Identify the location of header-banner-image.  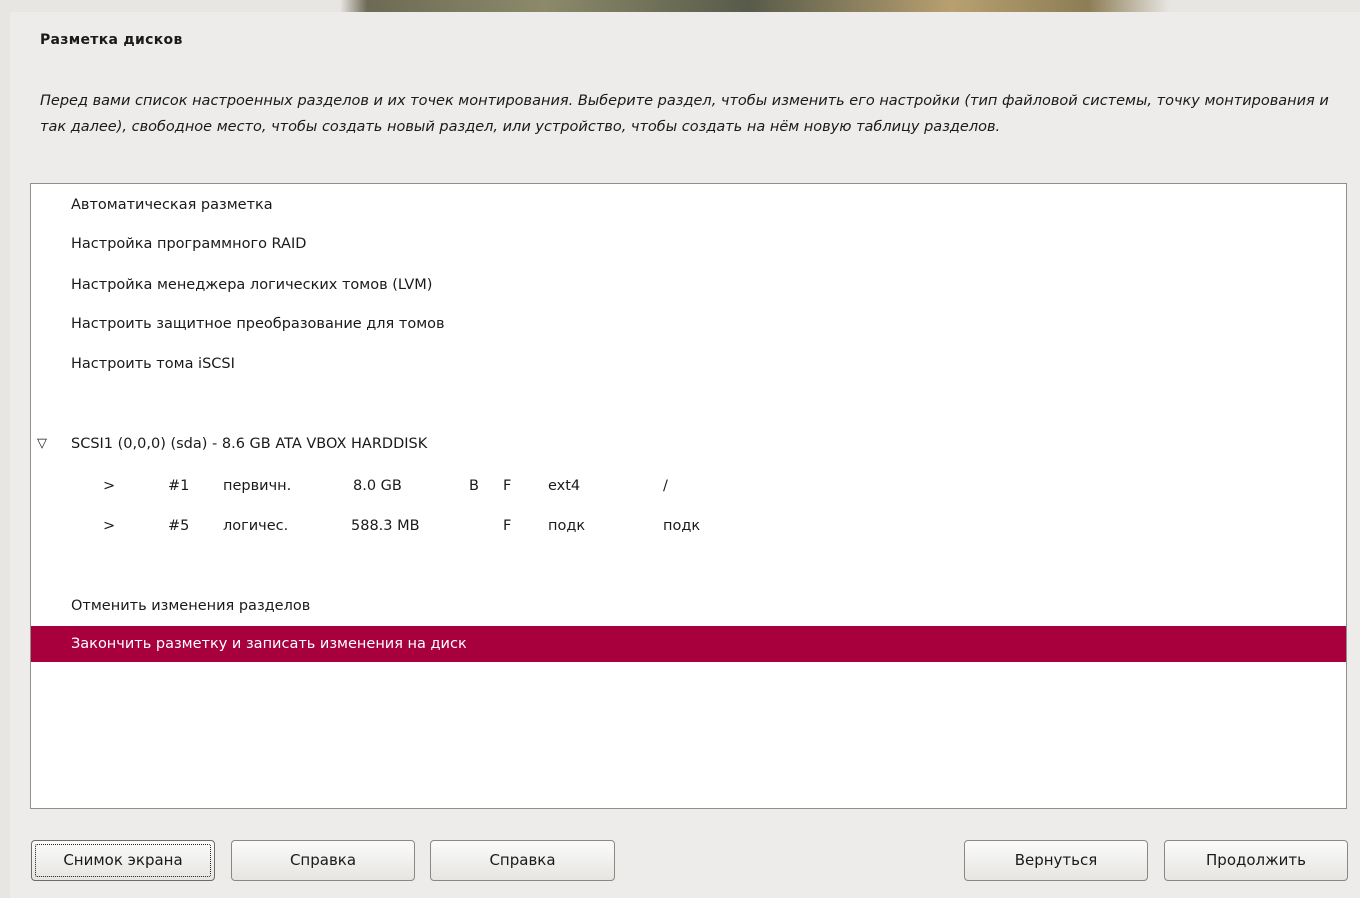
(680, 6).